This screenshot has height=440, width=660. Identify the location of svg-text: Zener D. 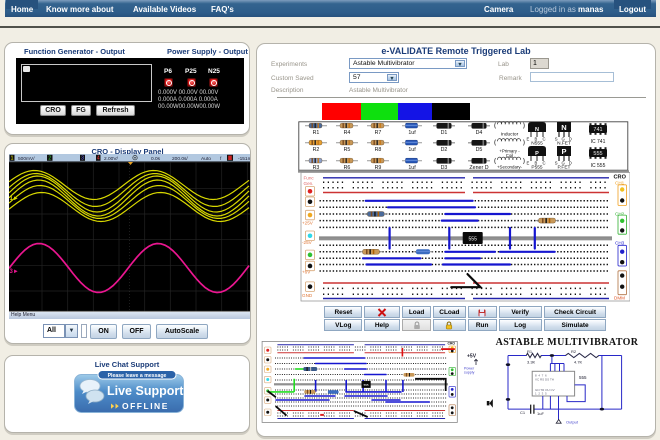
(478, 168).